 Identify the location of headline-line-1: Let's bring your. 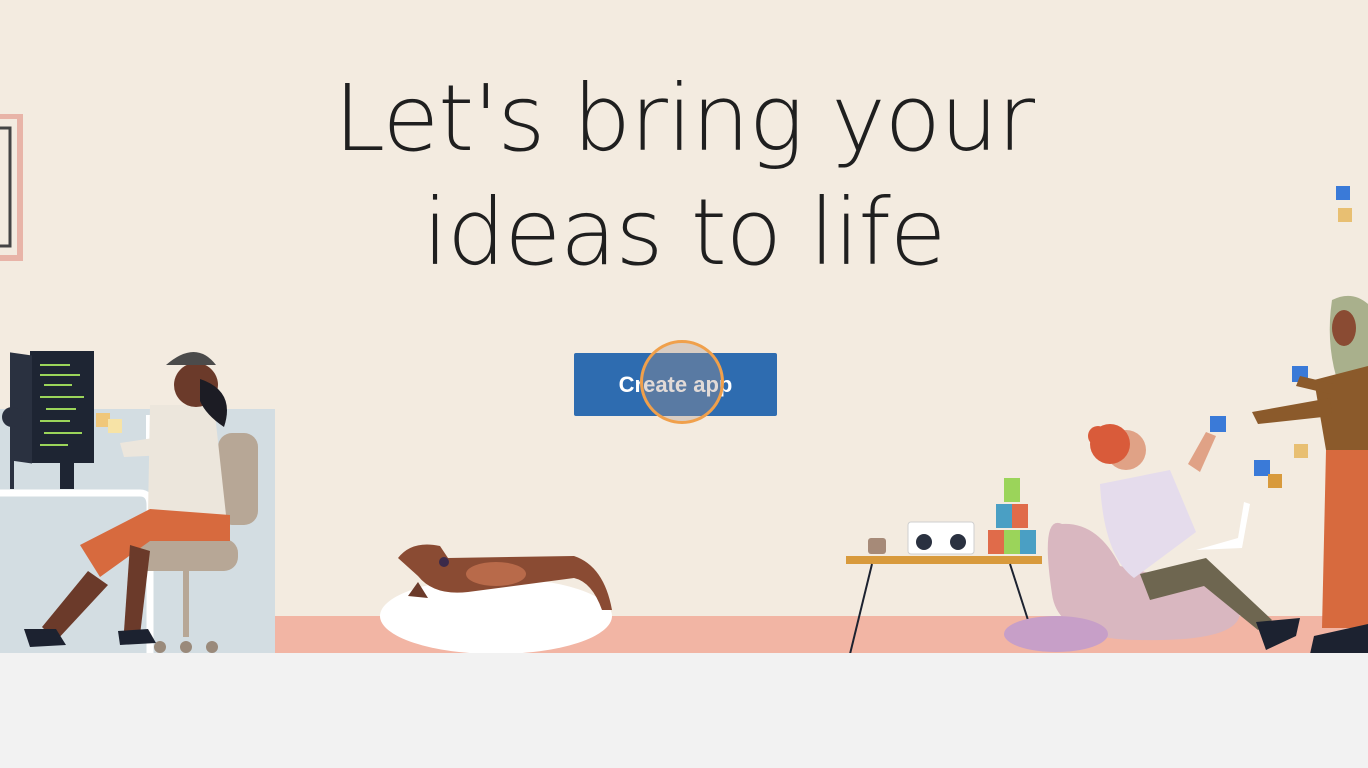
(684, 118).